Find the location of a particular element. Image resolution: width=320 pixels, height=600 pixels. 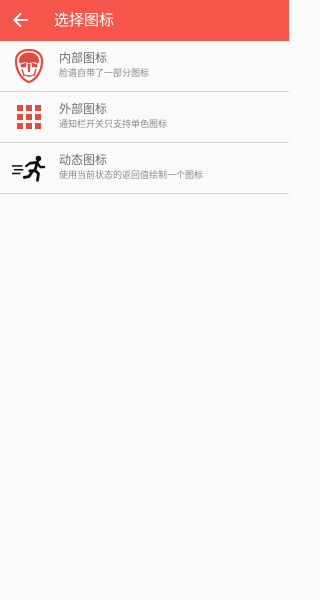

list-item-internal-icons: 内部图标 脸谱自带了一部分图标 is located at coordinates (144, 66).